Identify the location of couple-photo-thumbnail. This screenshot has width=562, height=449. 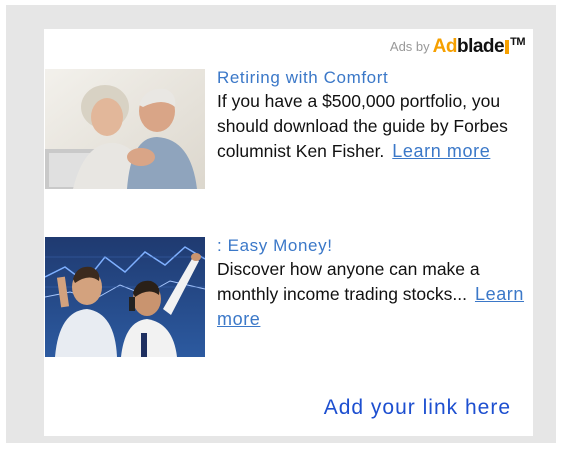
(125, 129).